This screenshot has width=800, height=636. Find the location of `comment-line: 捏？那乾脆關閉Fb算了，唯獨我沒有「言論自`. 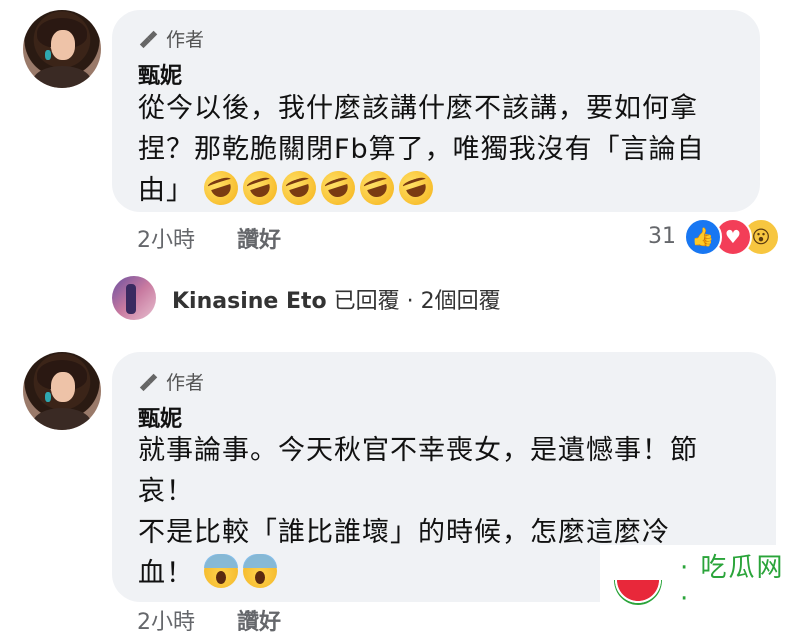

comment-line: 捏？那乾脆關閉Fb算了，唯獨我沒有「言論自 is located at coordinates (421, 149).